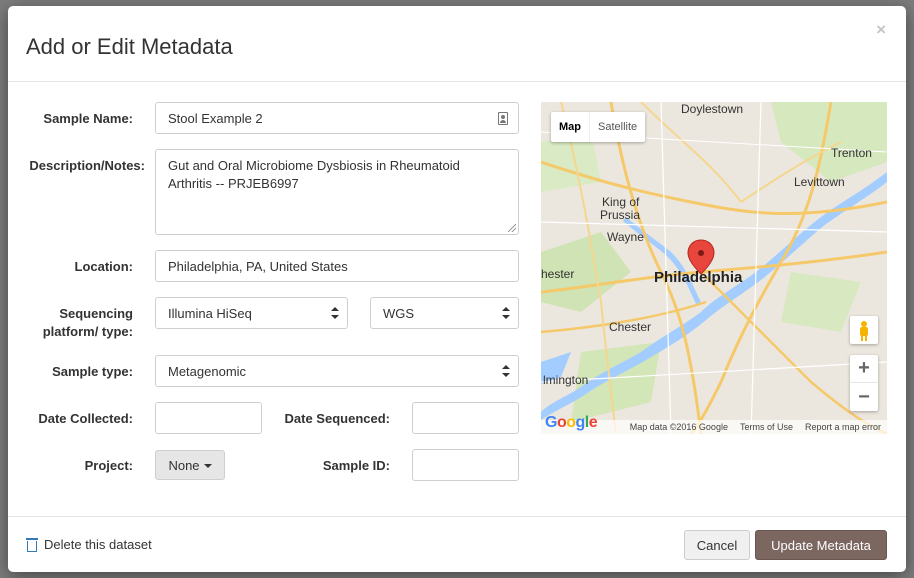  What do you see at coordinates (337, 118) in the screenshot?
I see `sample-name-input: Stool Example 2` at bounding box center [337, 118].